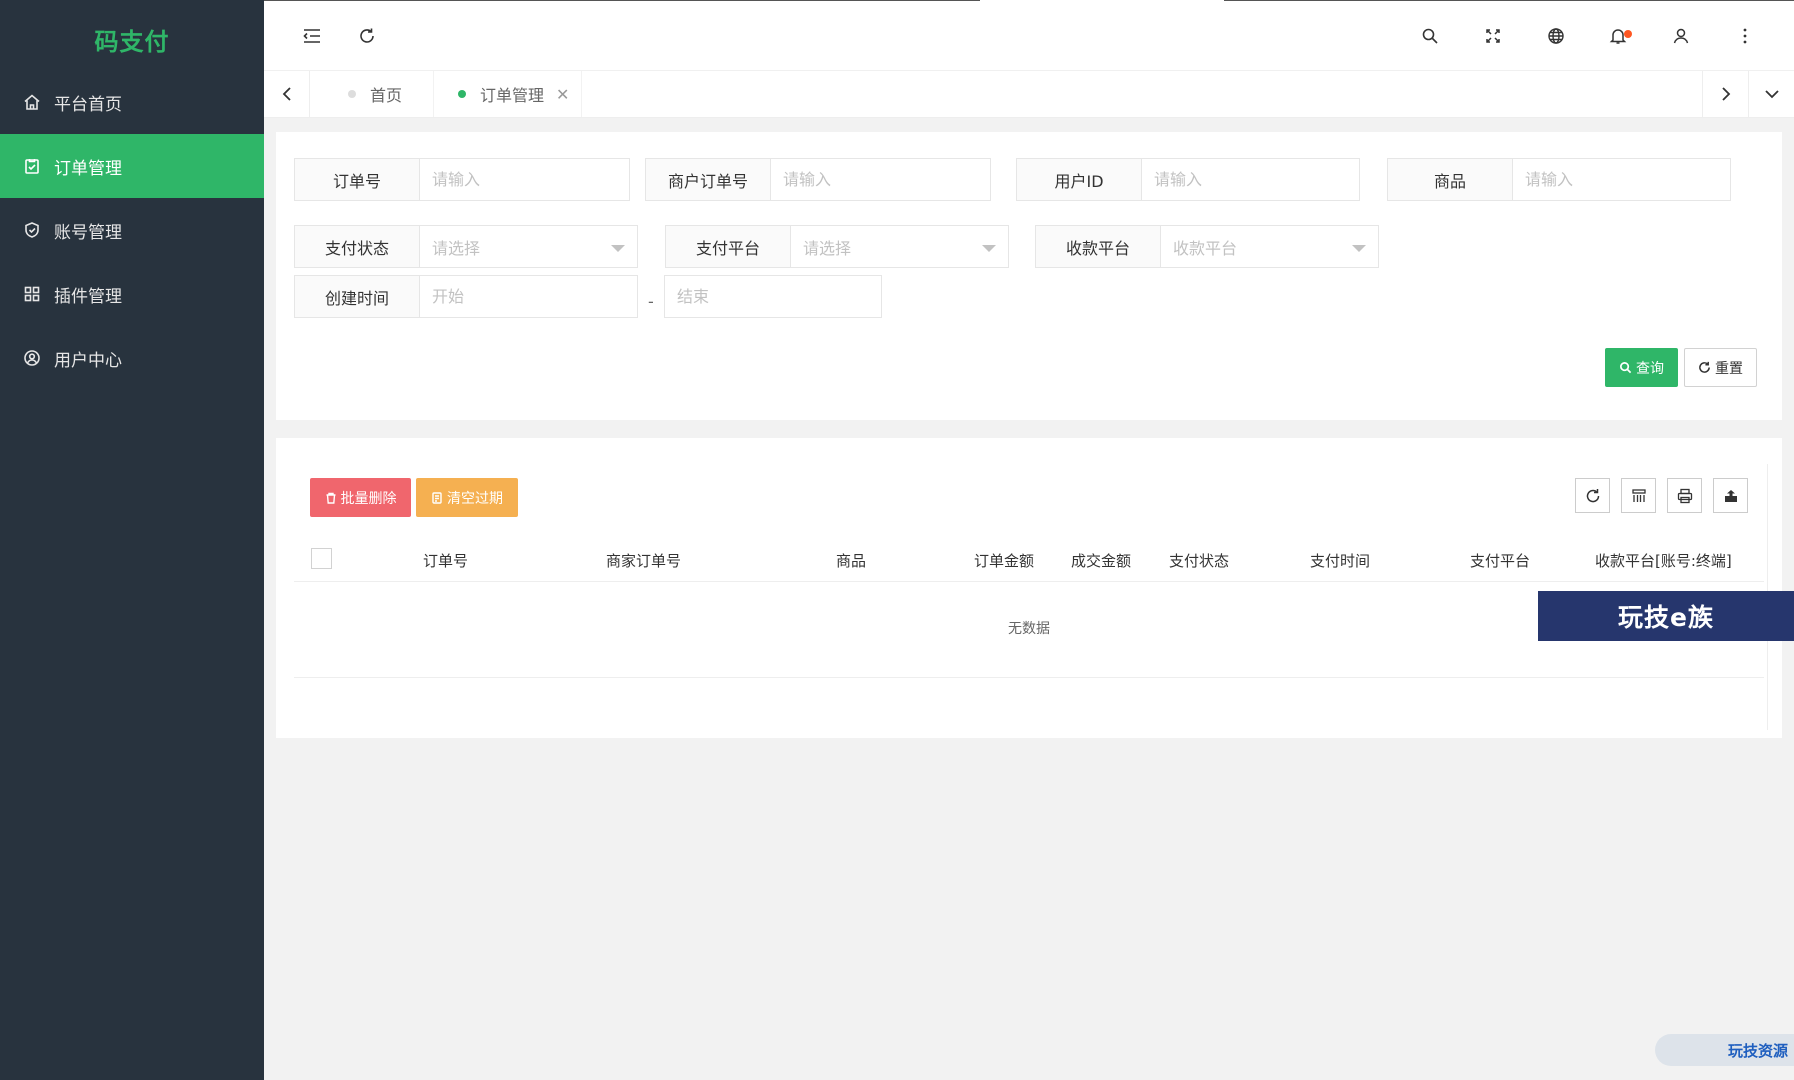 The height and width of the screenshot is (1080, 1794). What do you see at coordinates (1270, 246) in the screenshot?
I see `receive-platform-select: 收款平台` at bounding box center [1270, 246].